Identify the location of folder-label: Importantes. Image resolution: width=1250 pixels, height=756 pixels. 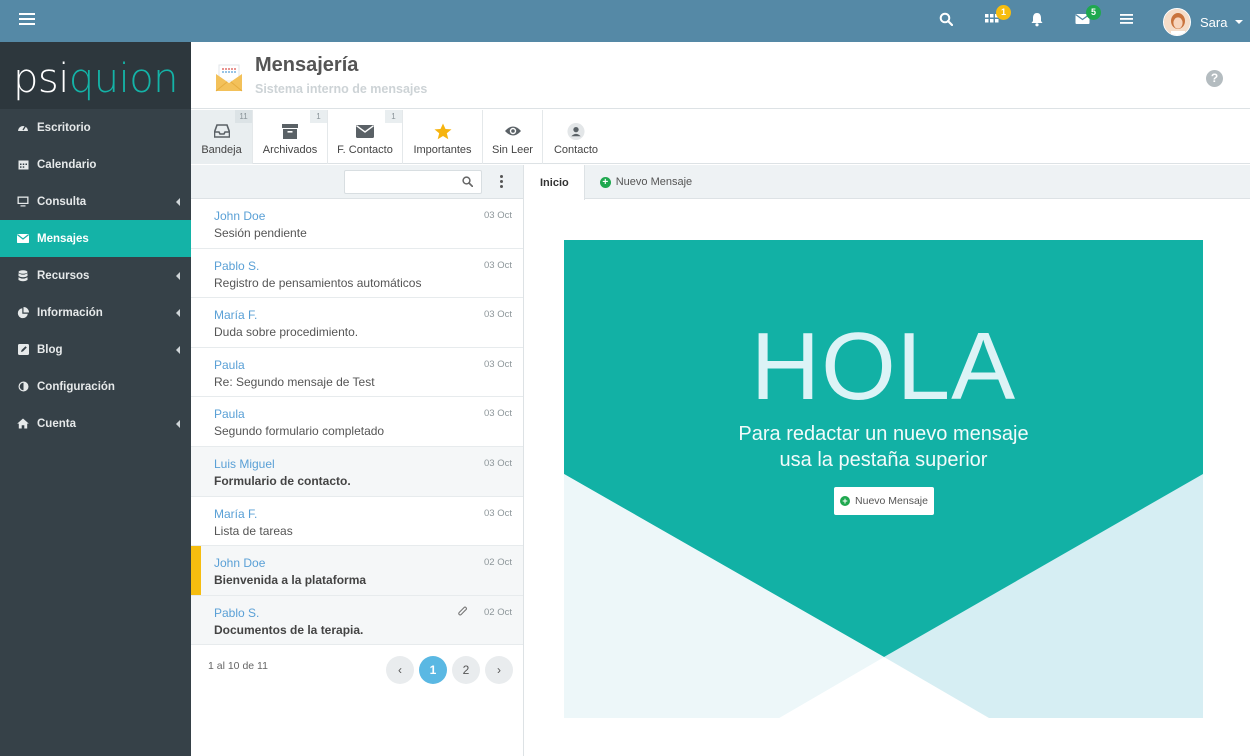
(442, 150).